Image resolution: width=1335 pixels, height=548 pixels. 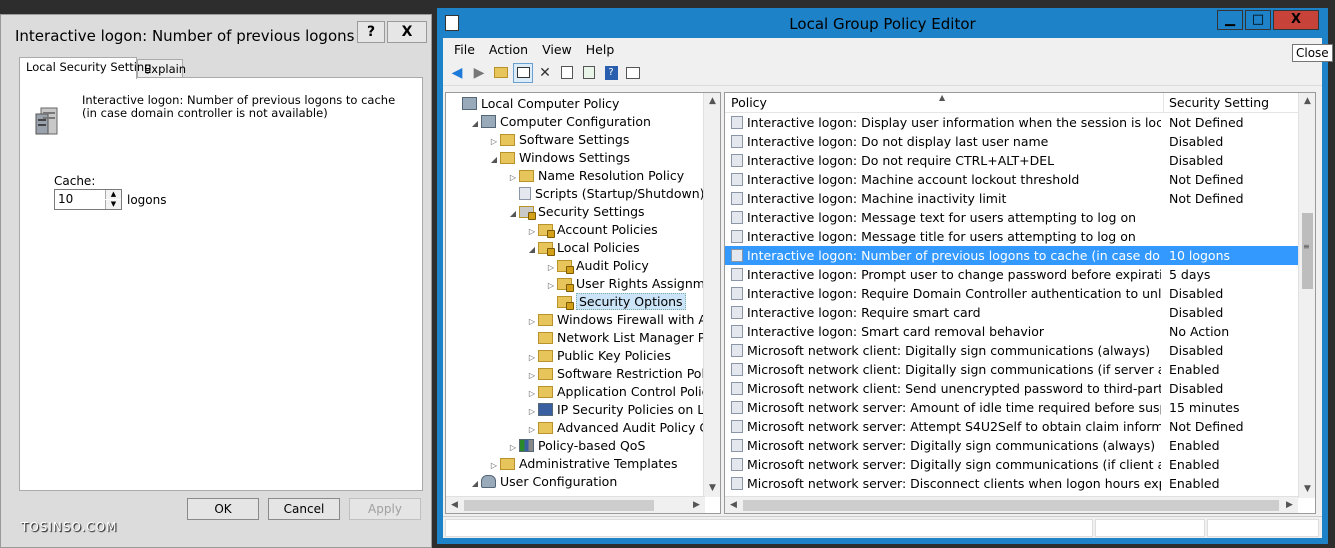 I want to click on maximize-button: □, so click(x=1258, y=20).